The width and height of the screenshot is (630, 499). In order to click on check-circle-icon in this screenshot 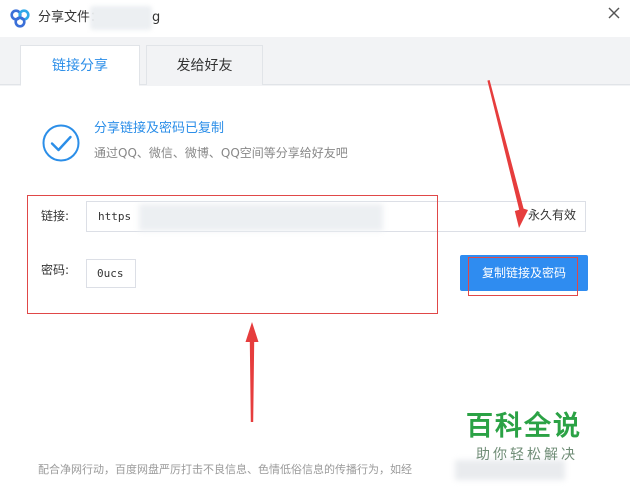, I will do `click(61, 143)`.